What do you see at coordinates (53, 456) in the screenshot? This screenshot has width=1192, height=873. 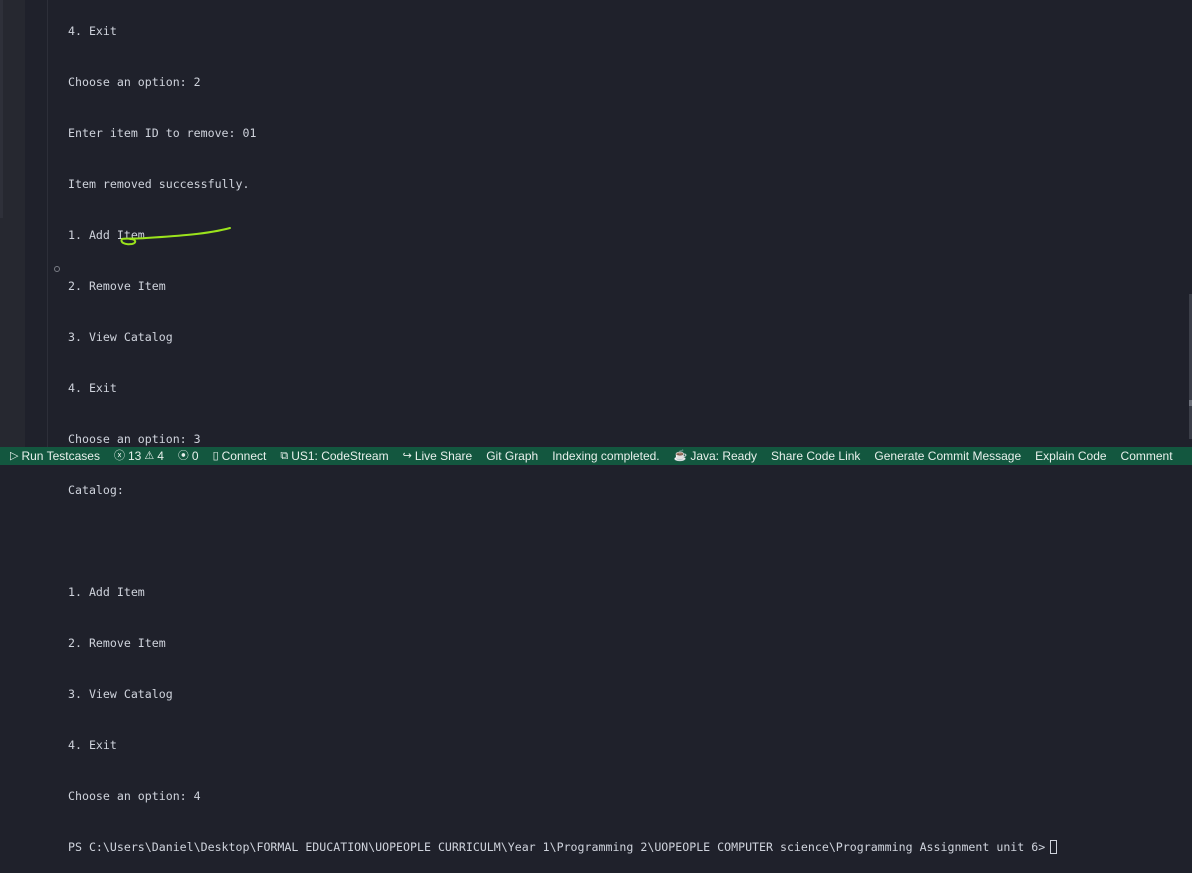 I see `run-testcases-button: ▷ Run Testcases` at bounding box center [53, 456].